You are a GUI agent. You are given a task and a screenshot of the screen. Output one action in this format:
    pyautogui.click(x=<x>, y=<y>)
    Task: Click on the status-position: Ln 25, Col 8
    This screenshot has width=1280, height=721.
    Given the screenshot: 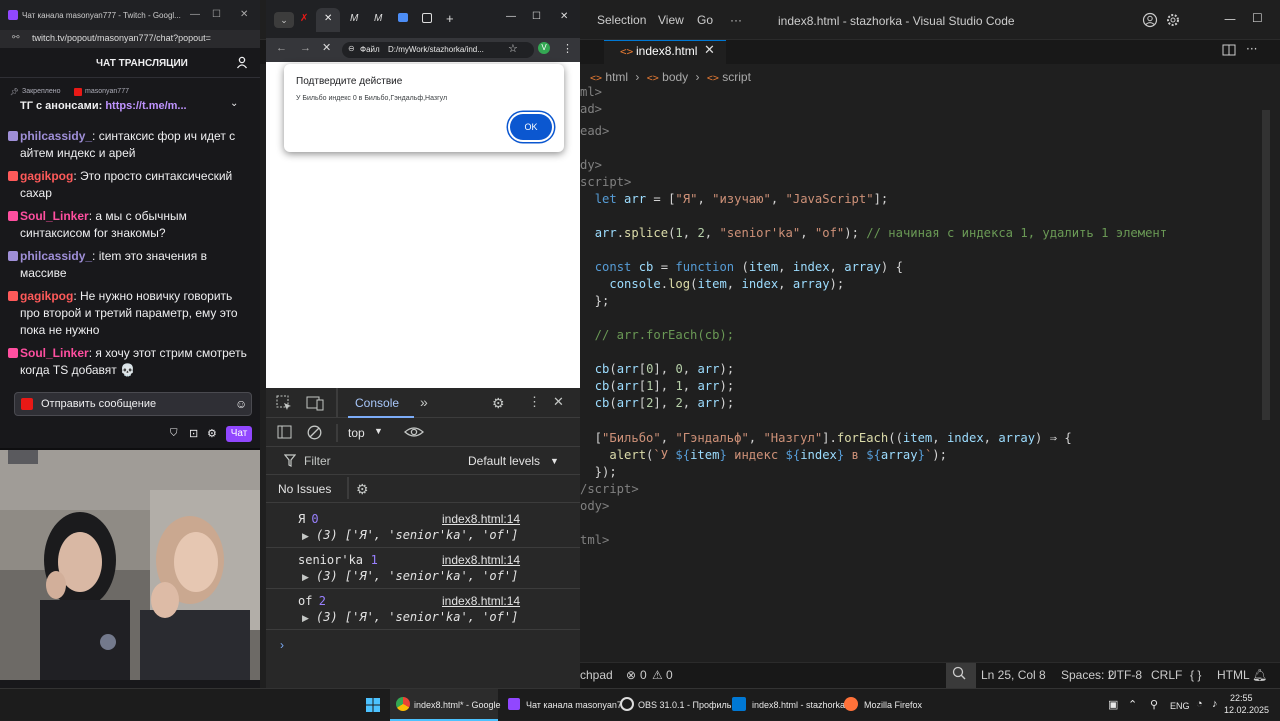 What is the action you would take?
    pyautogui.click(x=1013, y=675)
    